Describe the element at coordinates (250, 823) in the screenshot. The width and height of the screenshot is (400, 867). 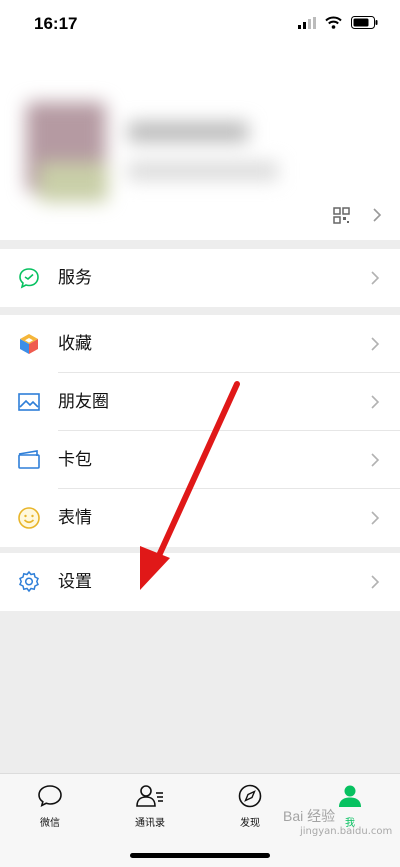
I see `tab-label: 发现` at that location.